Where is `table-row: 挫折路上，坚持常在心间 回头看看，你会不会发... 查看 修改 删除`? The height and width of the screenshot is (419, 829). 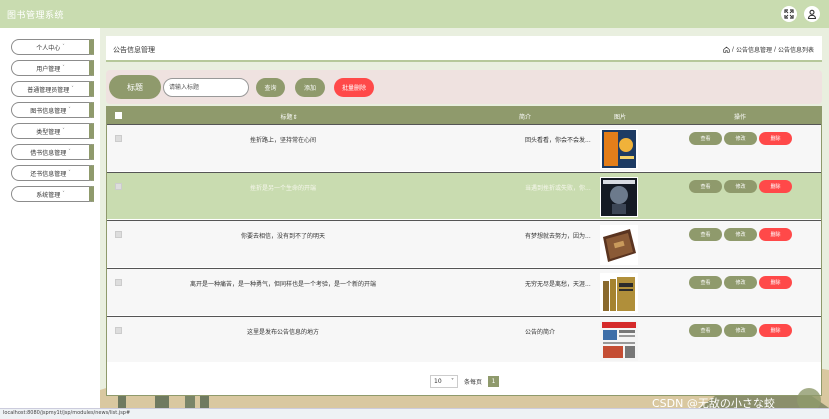 table-row: 挫折路上，坚持常在心间 回头看看，你会不会发... 查看 修改 删除 is located at coordinates (464, 147).